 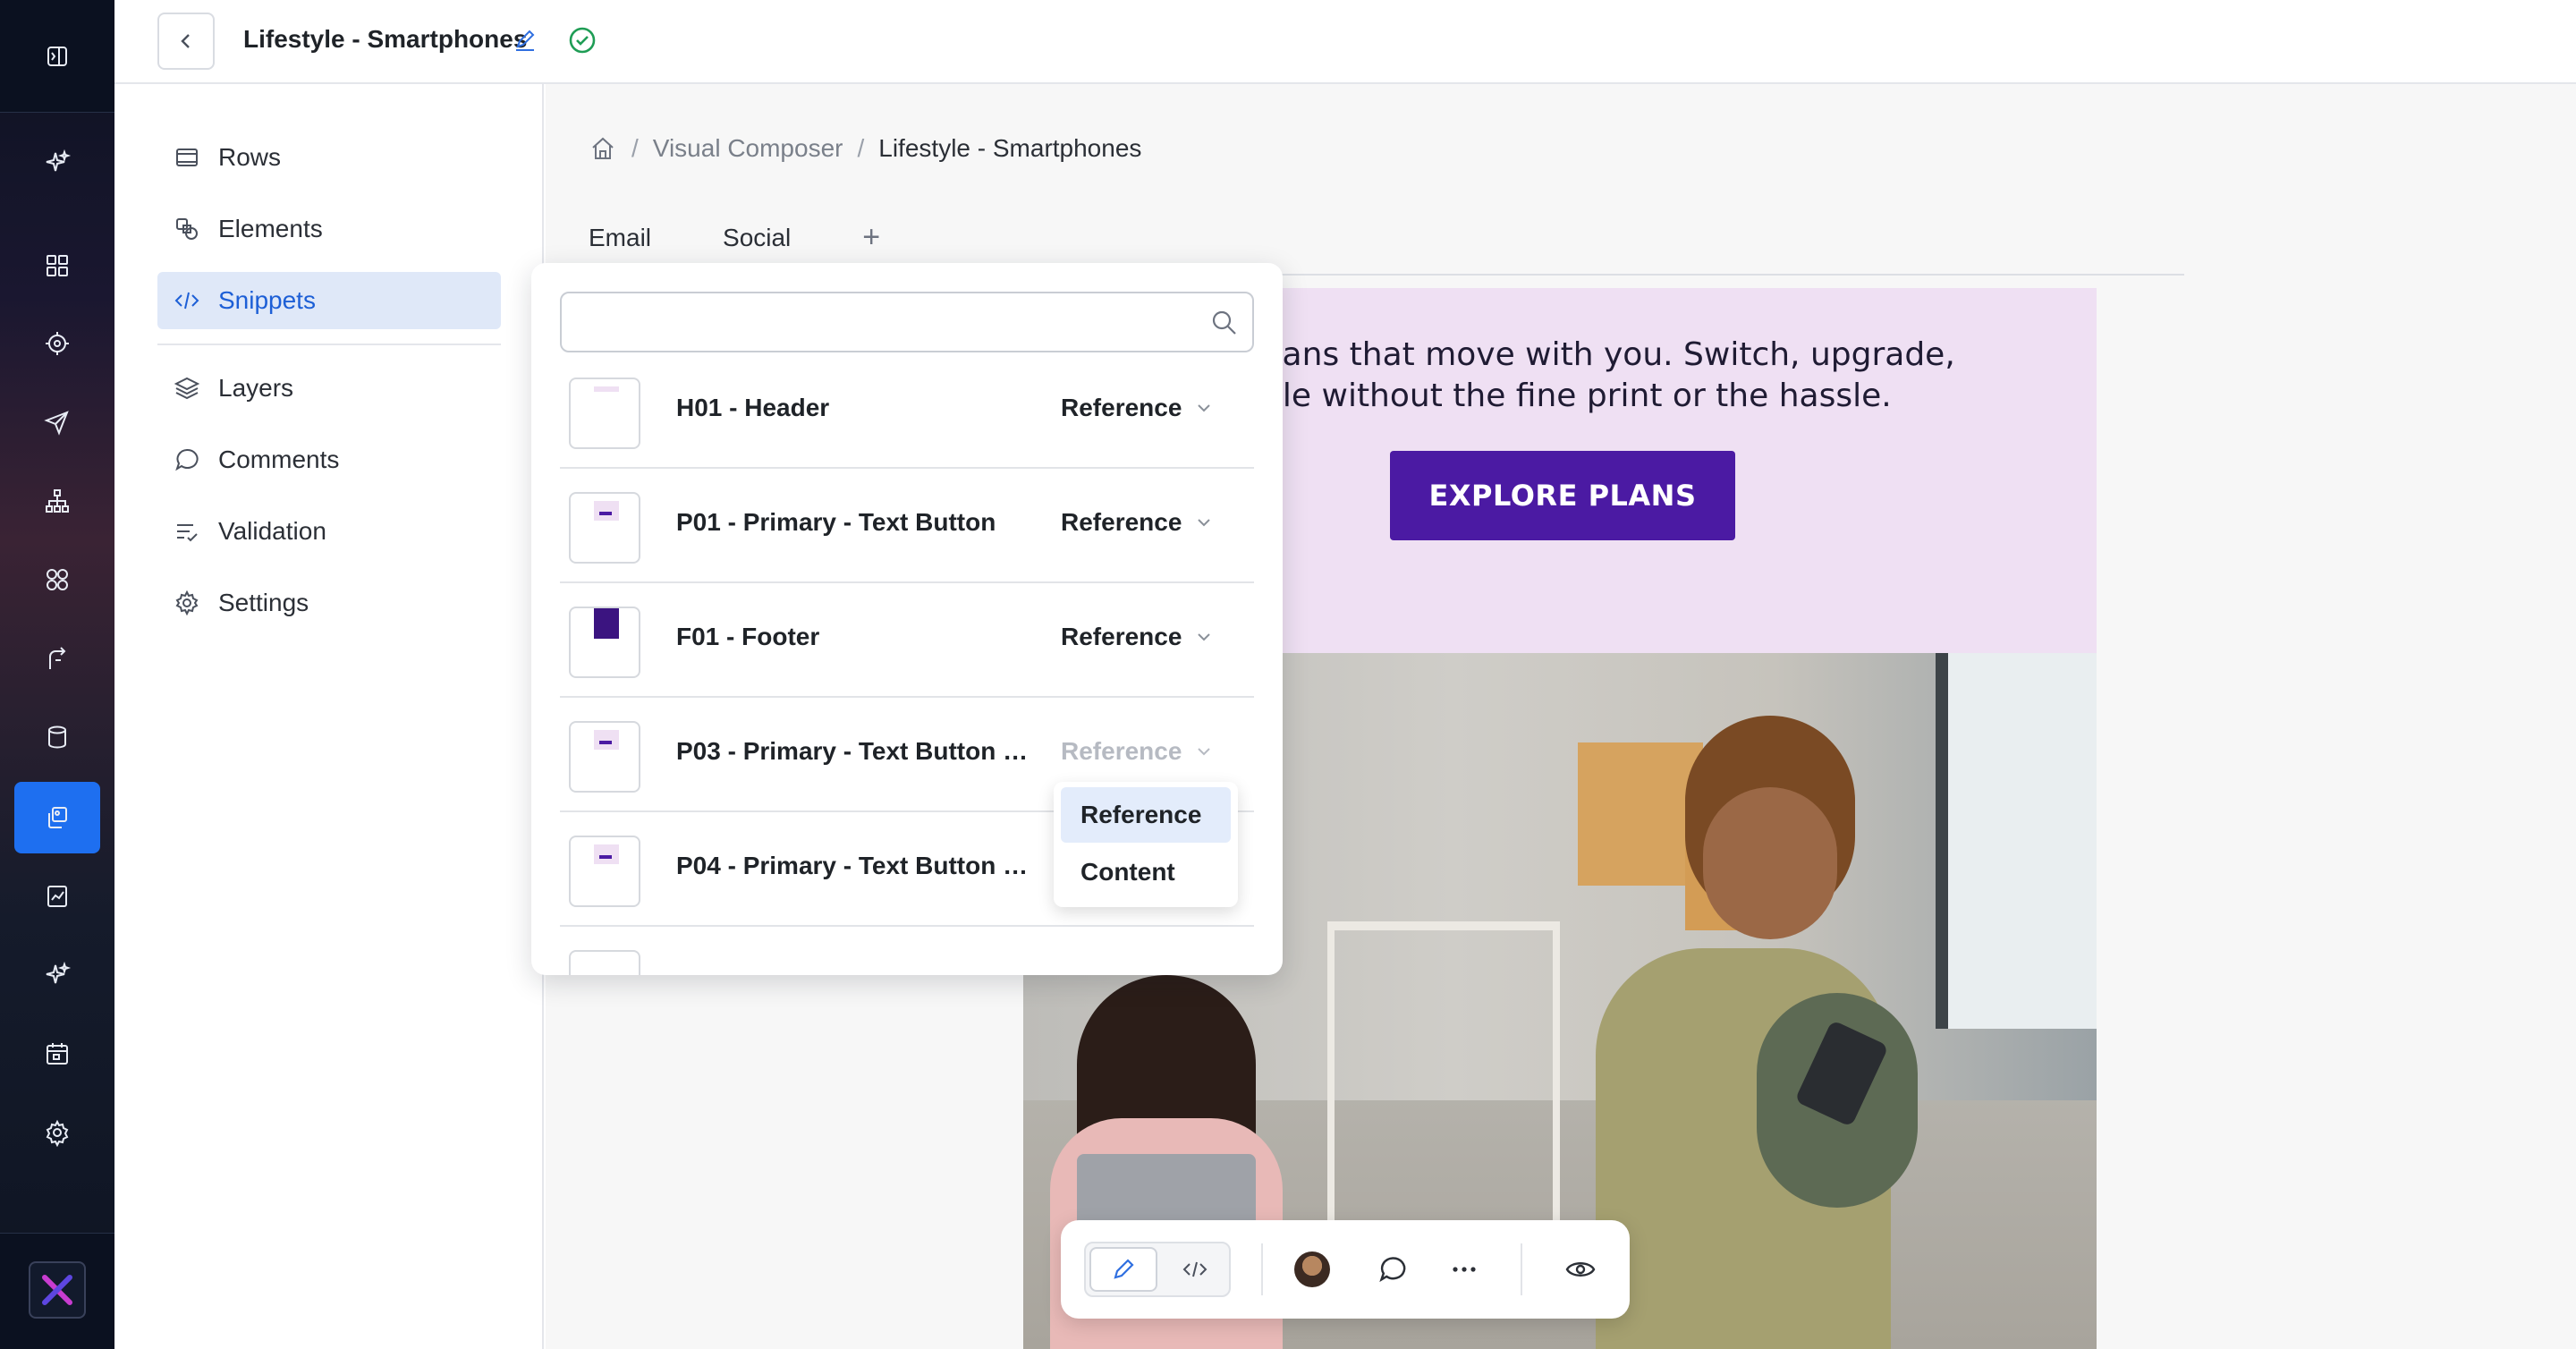 I want to click on more-options-button, so click(x=1464, y=1269).